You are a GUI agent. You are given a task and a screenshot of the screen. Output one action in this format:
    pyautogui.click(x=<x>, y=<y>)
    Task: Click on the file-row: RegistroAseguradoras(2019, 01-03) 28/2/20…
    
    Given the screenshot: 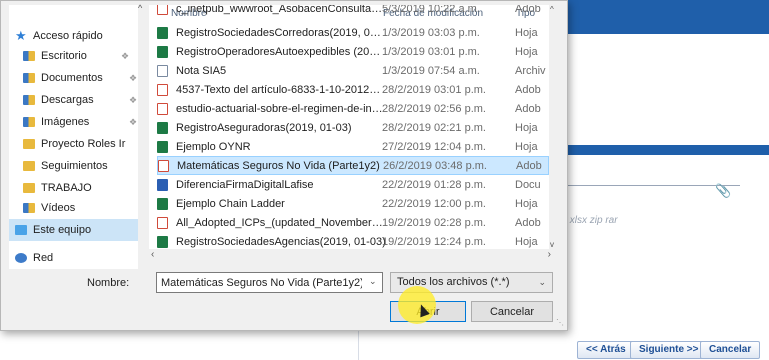 What is the action you would take?
    pyautogui.click(x=353, y=127)
    